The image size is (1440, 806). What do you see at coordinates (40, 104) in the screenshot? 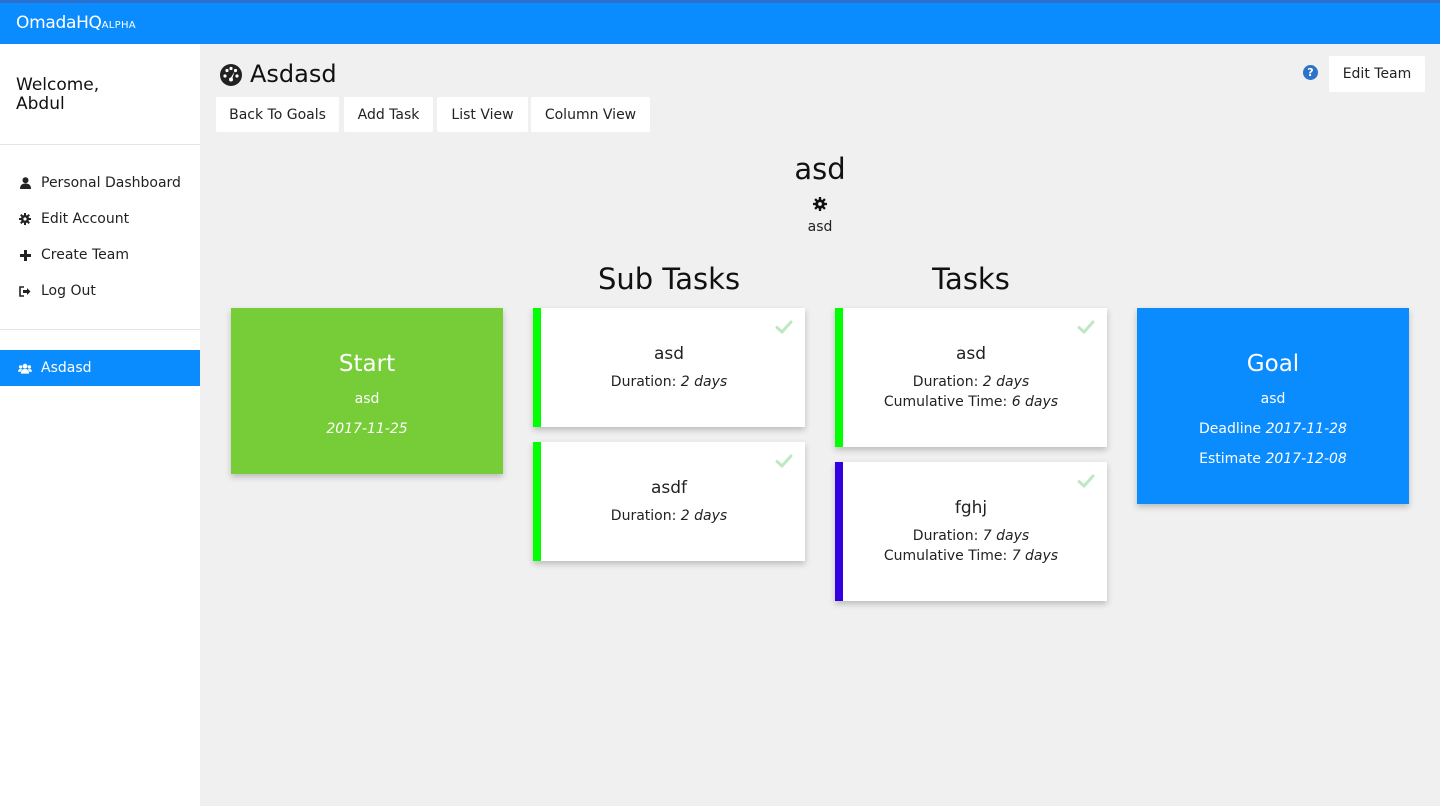
I see `welcome-user-name: Abdul` at bounding box center [40, 104].